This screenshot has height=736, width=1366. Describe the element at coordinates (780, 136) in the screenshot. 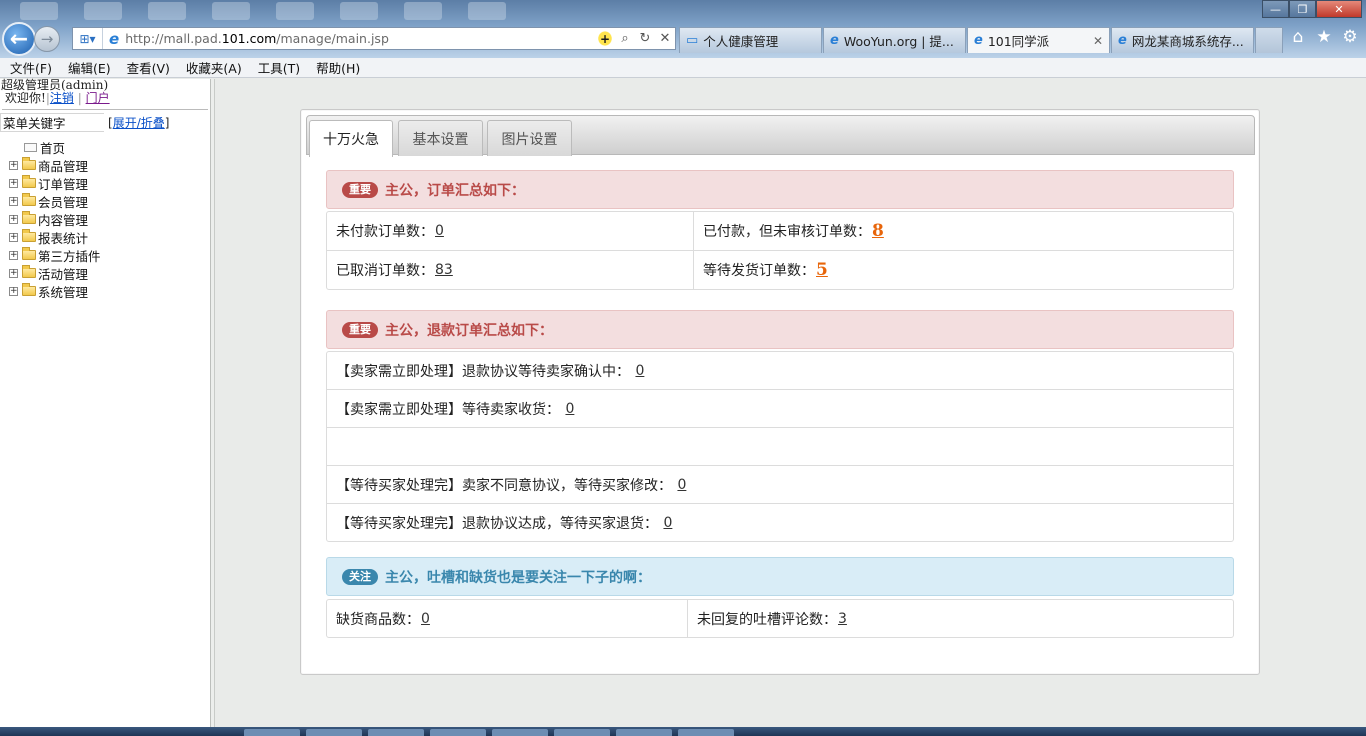

I see `panel-tab-bar: 十万火急 基本设置 图片设置` at that location.